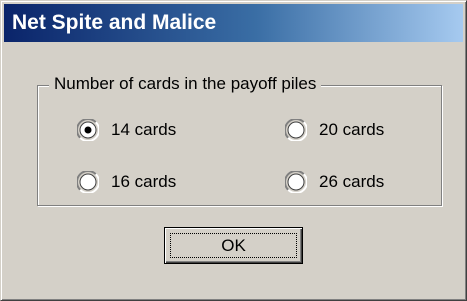  Describe the element at coordinates (144, 181) in the screenshot. I see `radio-label-16-cards: 16 cards` at that location.